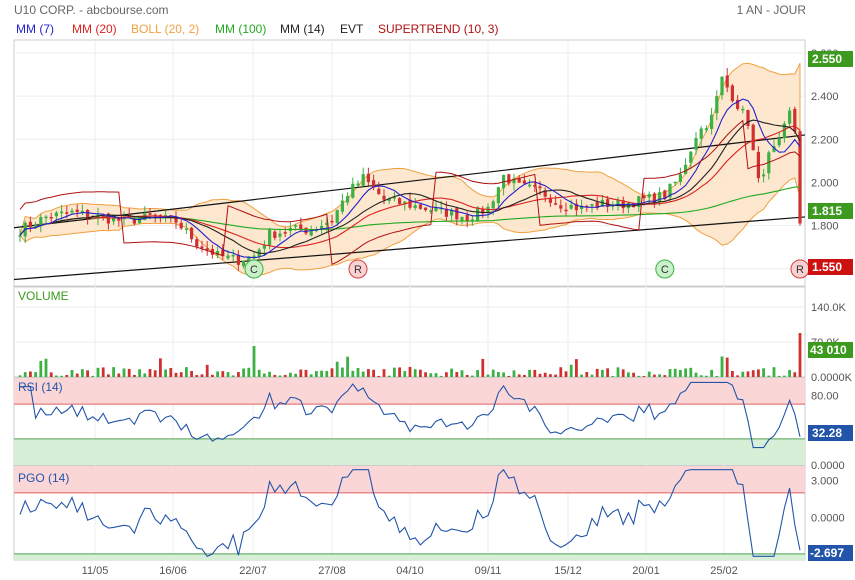 The image size is (855, 580). What do you see at coordinates (410, 571) in the screenshot?
I see `x-tick-label: 04/10` at bounding box center [410, 571].